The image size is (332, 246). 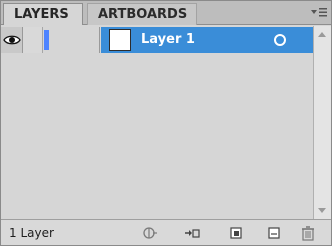 What do you see at coordinates (319, 13) in the screenshot?
I see `panel-menu-icon` at bounding box center [319, 13].